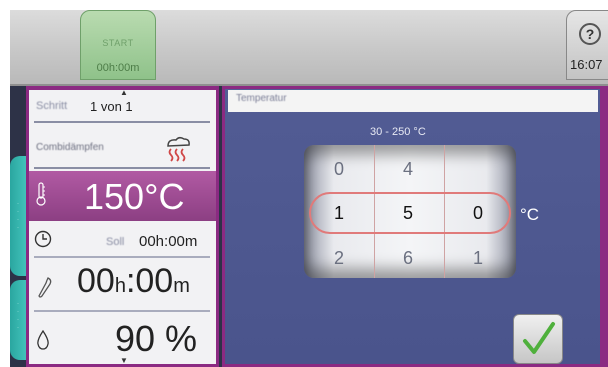 The image size is (608, 367). Describe the element at coordinates (43, 239) in the screenshot. I see `clock-icon` at that location.